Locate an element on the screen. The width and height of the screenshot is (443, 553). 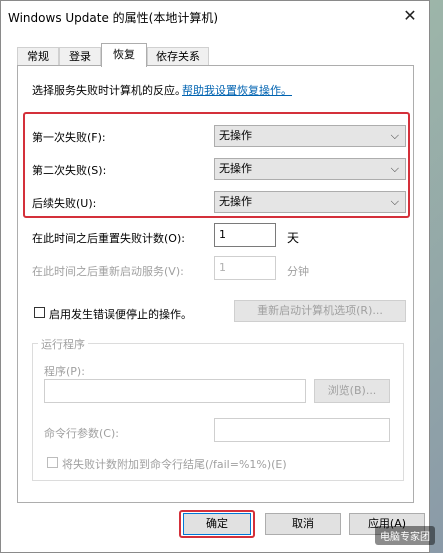
first-failure-value: 无操作 is located at coordinates (235, 135).